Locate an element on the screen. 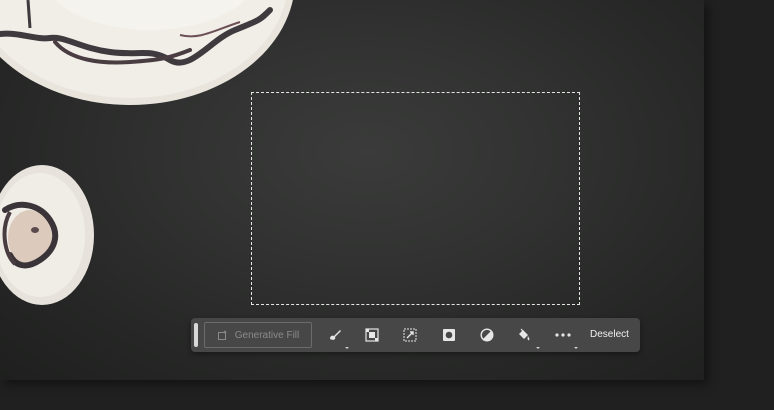 The width and height of the screenshot is (774, 410). deselect-button: Deselect is located at coordinates (609, 335).